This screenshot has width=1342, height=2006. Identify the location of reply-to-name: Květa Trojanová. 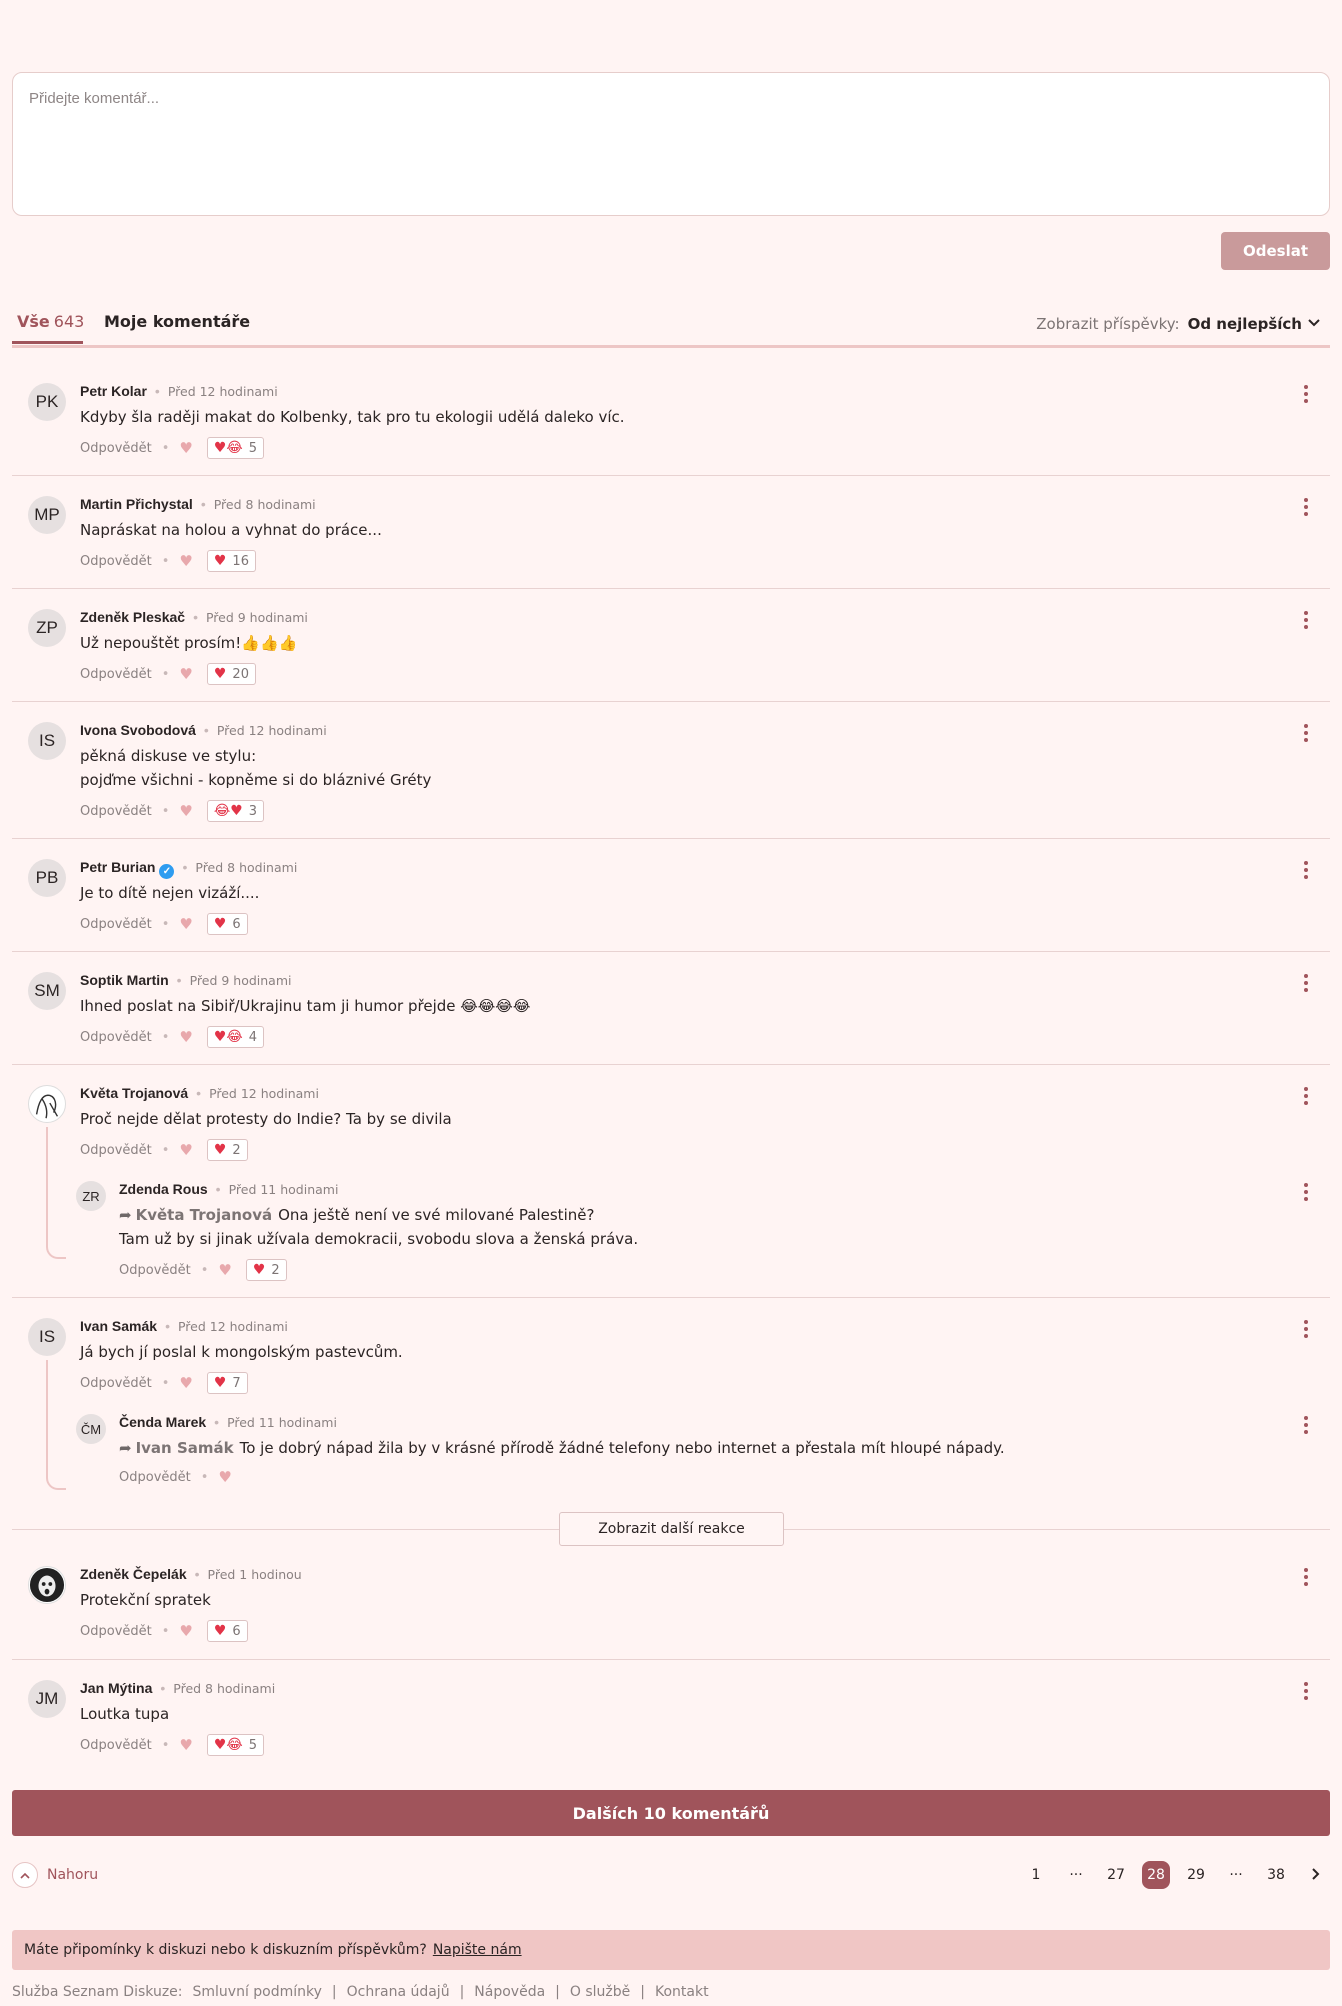
(204, 1215).